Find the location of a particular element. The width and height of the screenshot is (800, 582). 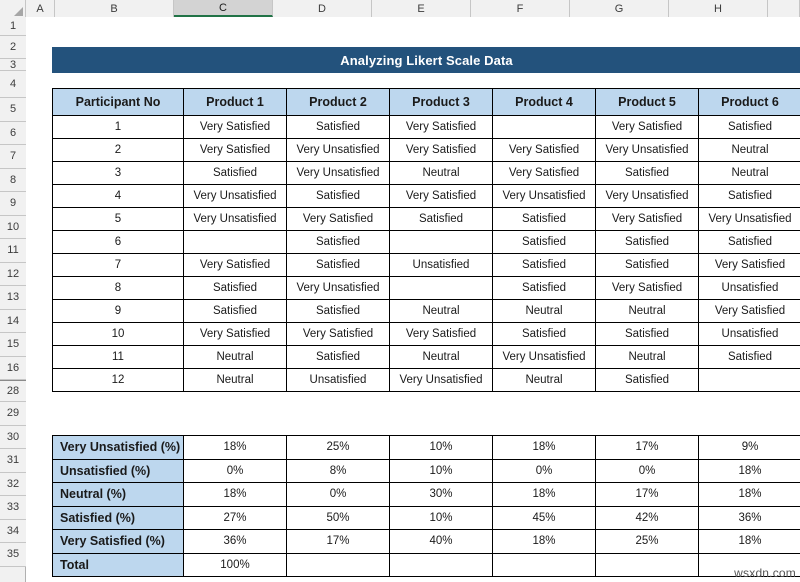

row-header-30: 30 is located at coordinates (13, 437).